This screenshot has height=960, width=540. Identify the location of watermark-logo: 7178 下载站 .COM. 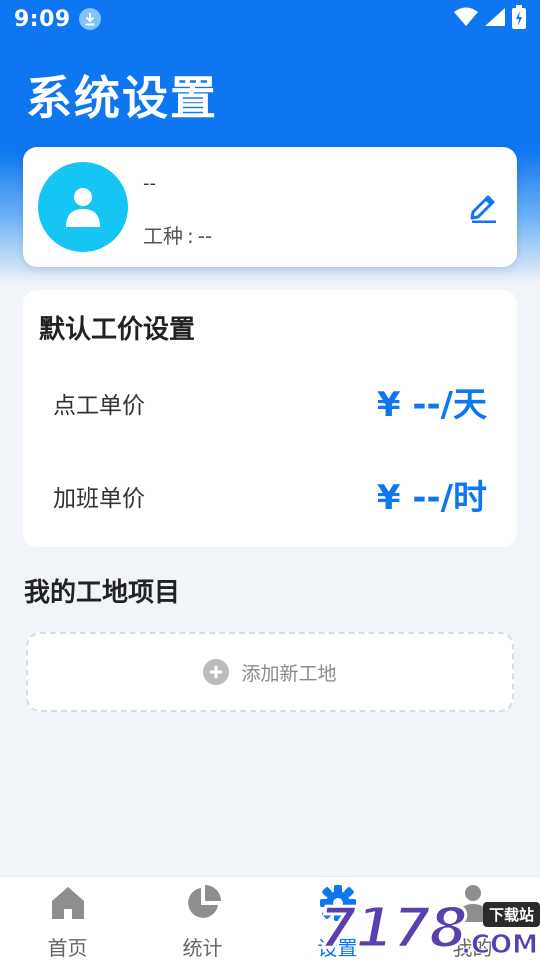
(426, 928).